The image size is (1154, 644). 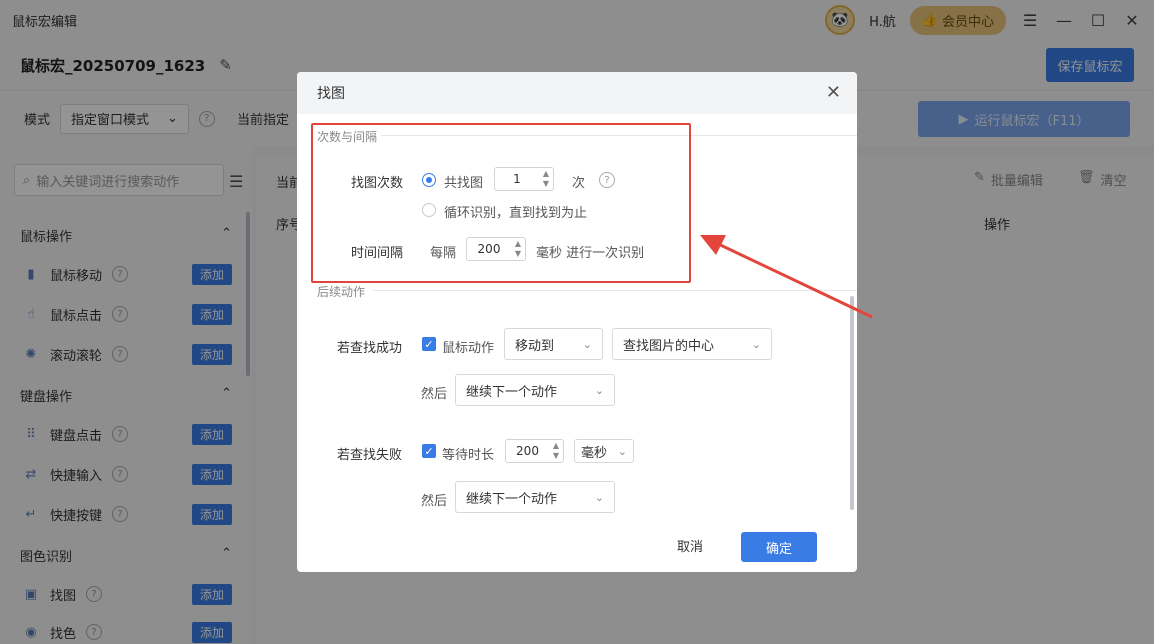 I want to click on section-followup: 后续动作, so click(x=341, y=292).